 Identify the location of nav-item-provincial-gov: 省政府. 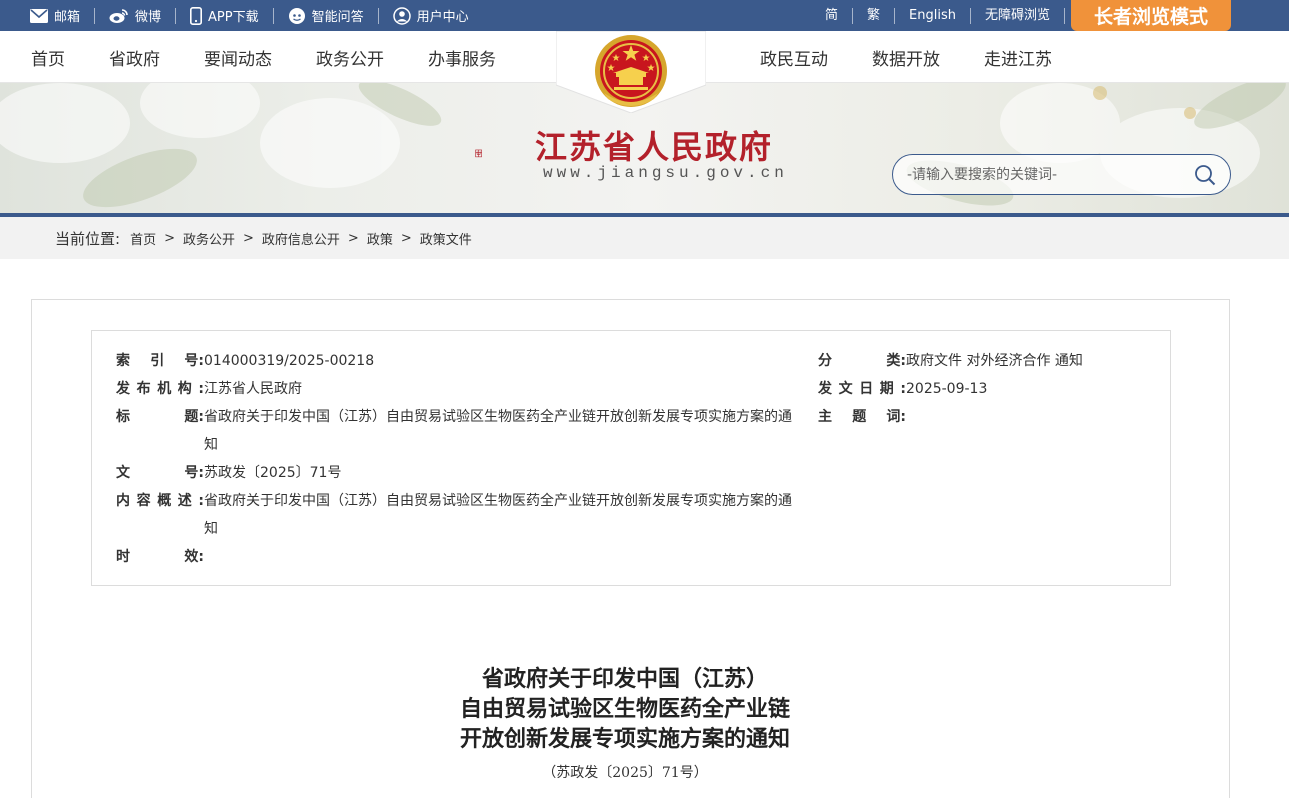
(134, 57).